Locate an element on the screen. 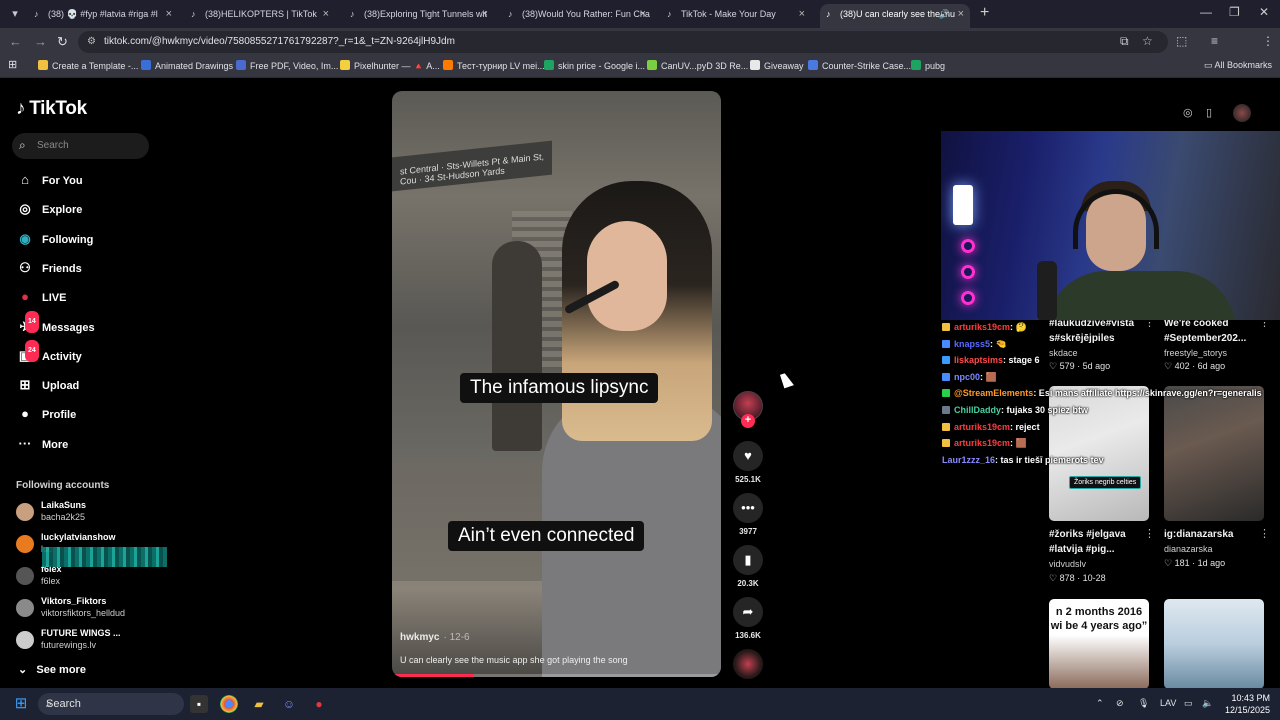  account-handle: viktorsfiktors_helldud is located at coordinates (83, 613).